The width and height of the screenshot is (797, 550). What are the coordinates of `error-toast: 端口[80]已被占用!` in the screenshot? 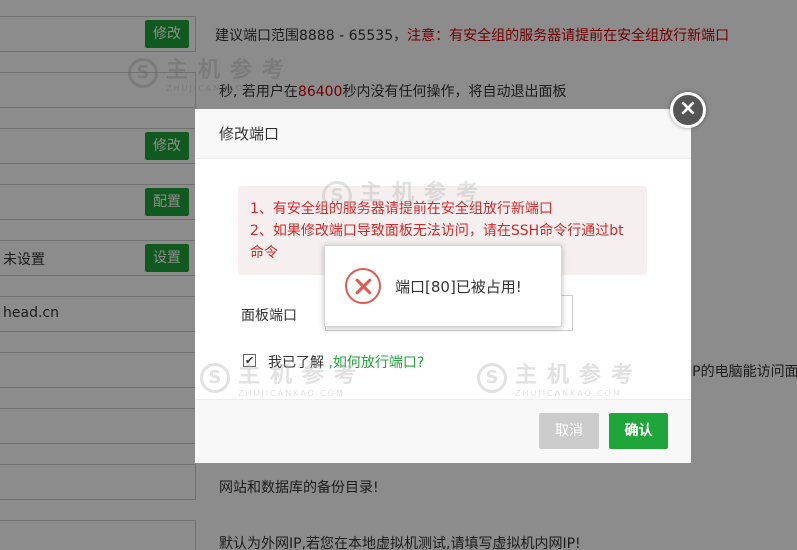 It's located at (443, 286).